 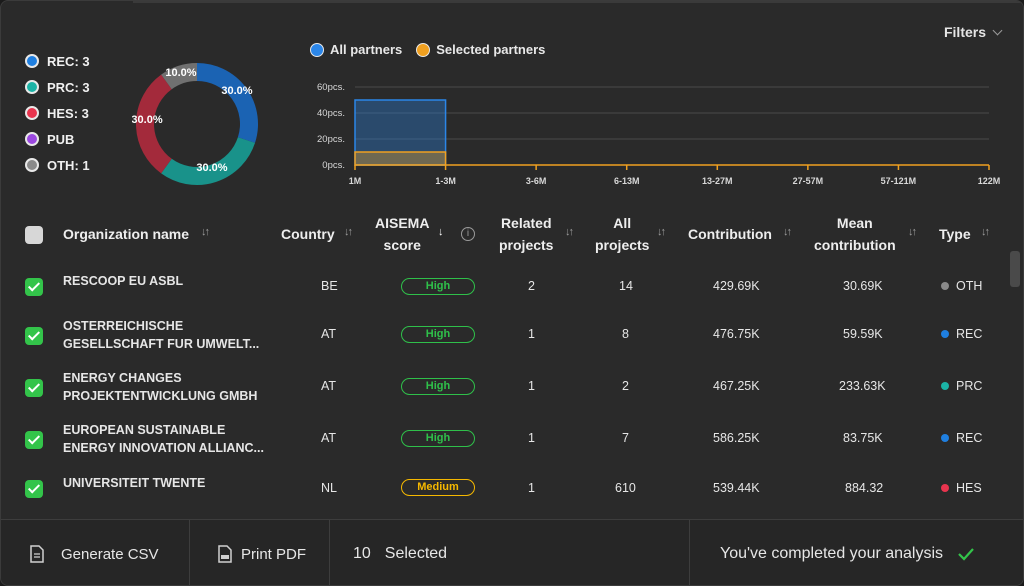 What do you see at coordinates (440, 232) in the screenshot?
I see `sort-desc-icon: ↓` at bounding box center [440, 232].